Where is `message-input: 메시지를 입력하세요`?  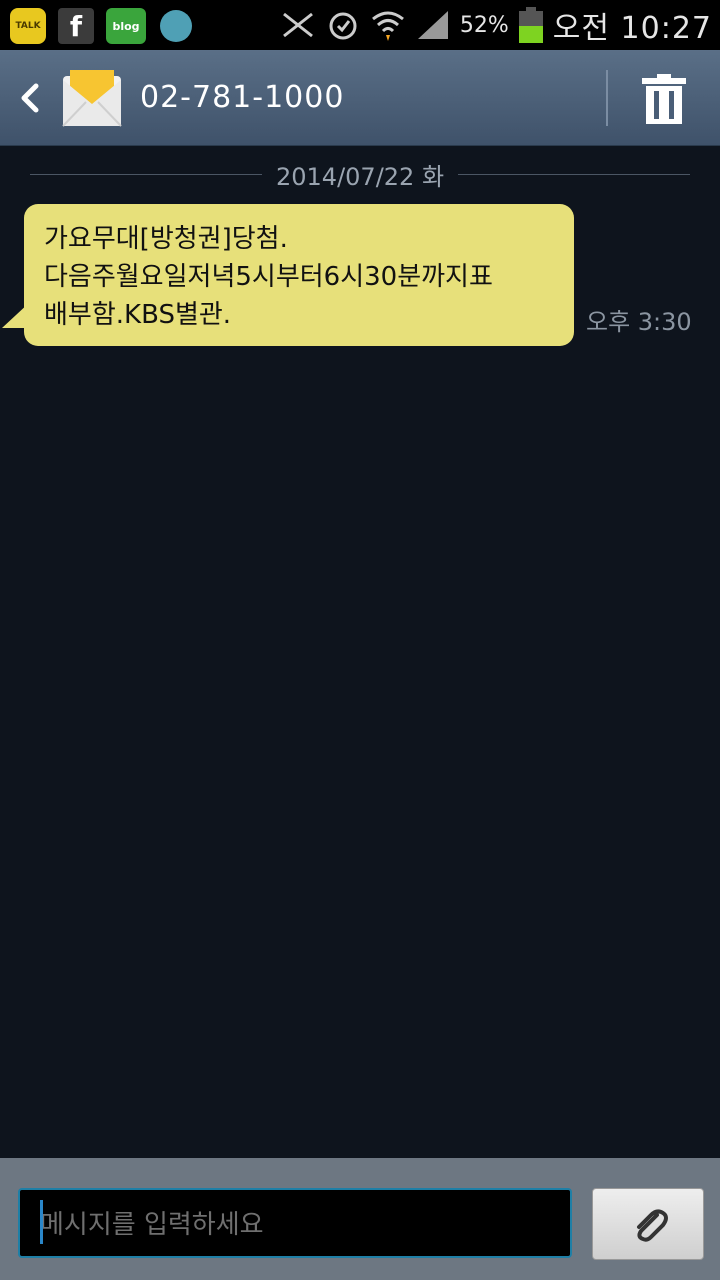 message-input: 메시지를 입력하세요 is located at coordinates (295, 1223).